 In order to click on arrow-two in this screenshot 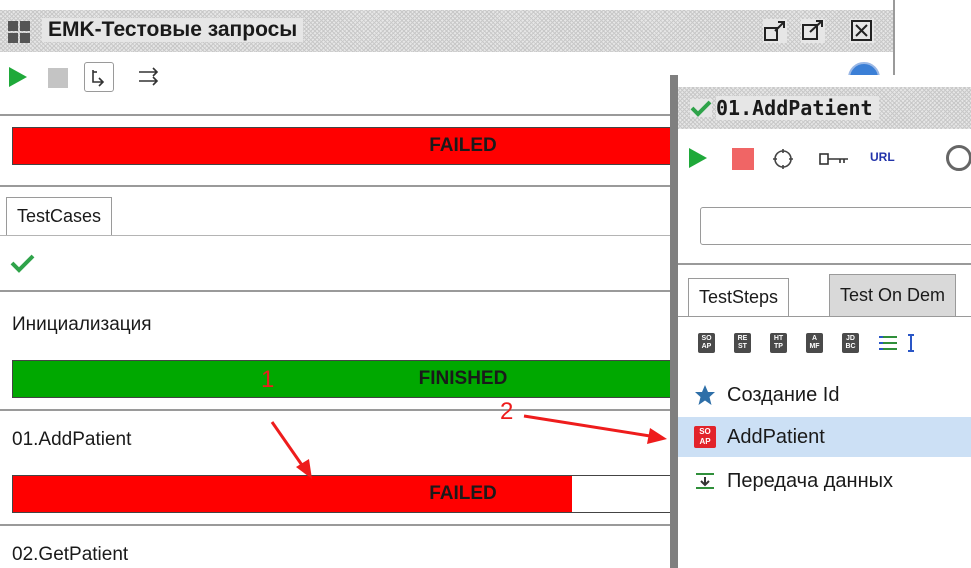, I will do `click(595, 429)`.